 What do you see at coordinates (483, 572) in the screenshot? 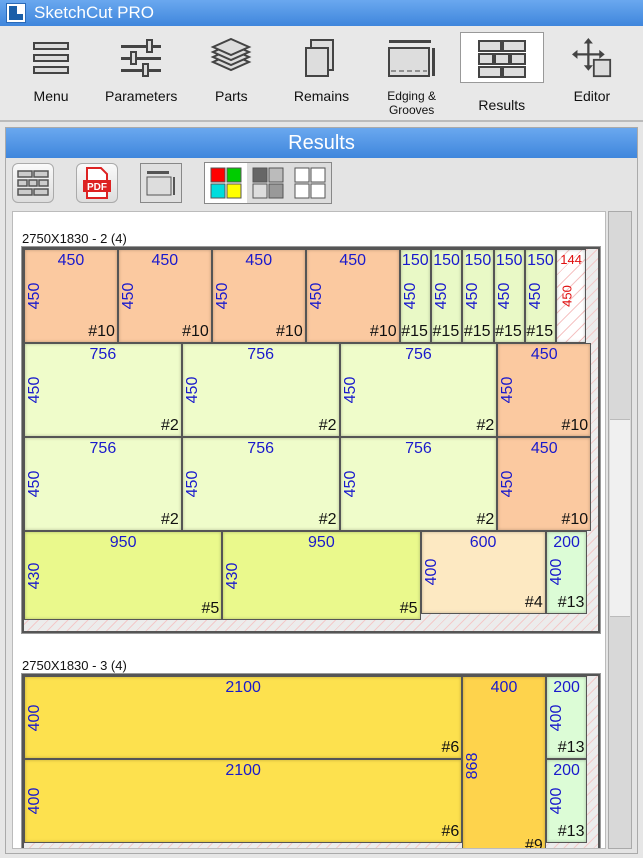
I see `part-piece: 600 400 #4` at bounding box center [483, 572].